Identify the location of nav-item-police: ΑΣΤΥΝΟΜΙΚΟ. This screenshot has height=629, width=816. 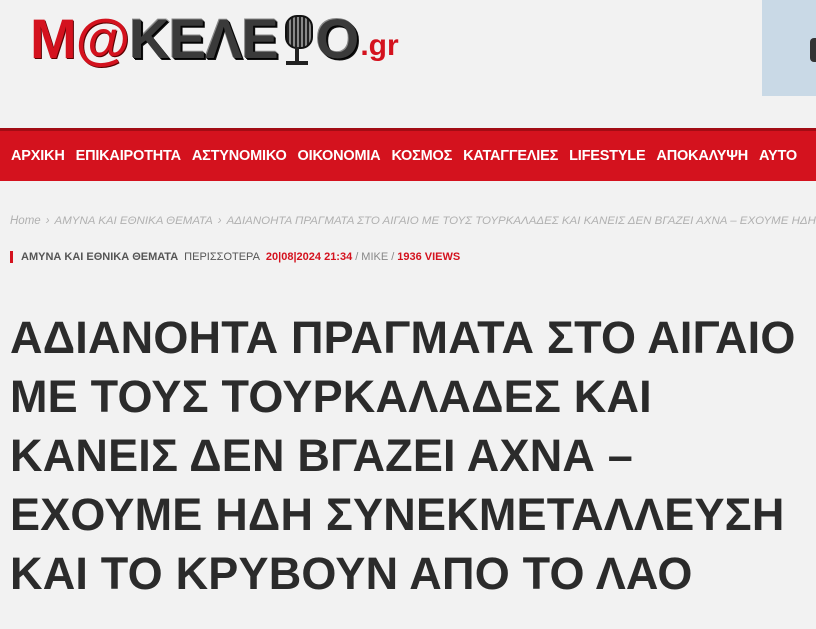
(239, 156).